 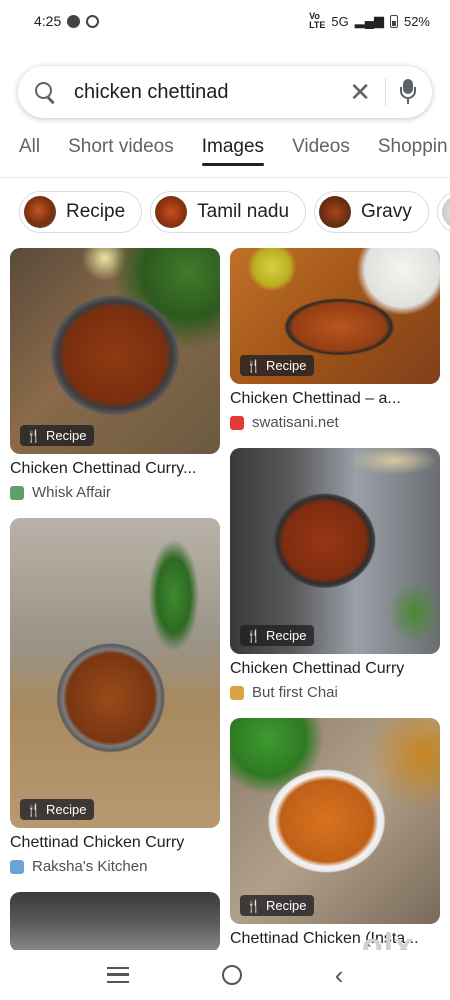 I want to click on close-icon: ✕, so click(x=360, y=92).